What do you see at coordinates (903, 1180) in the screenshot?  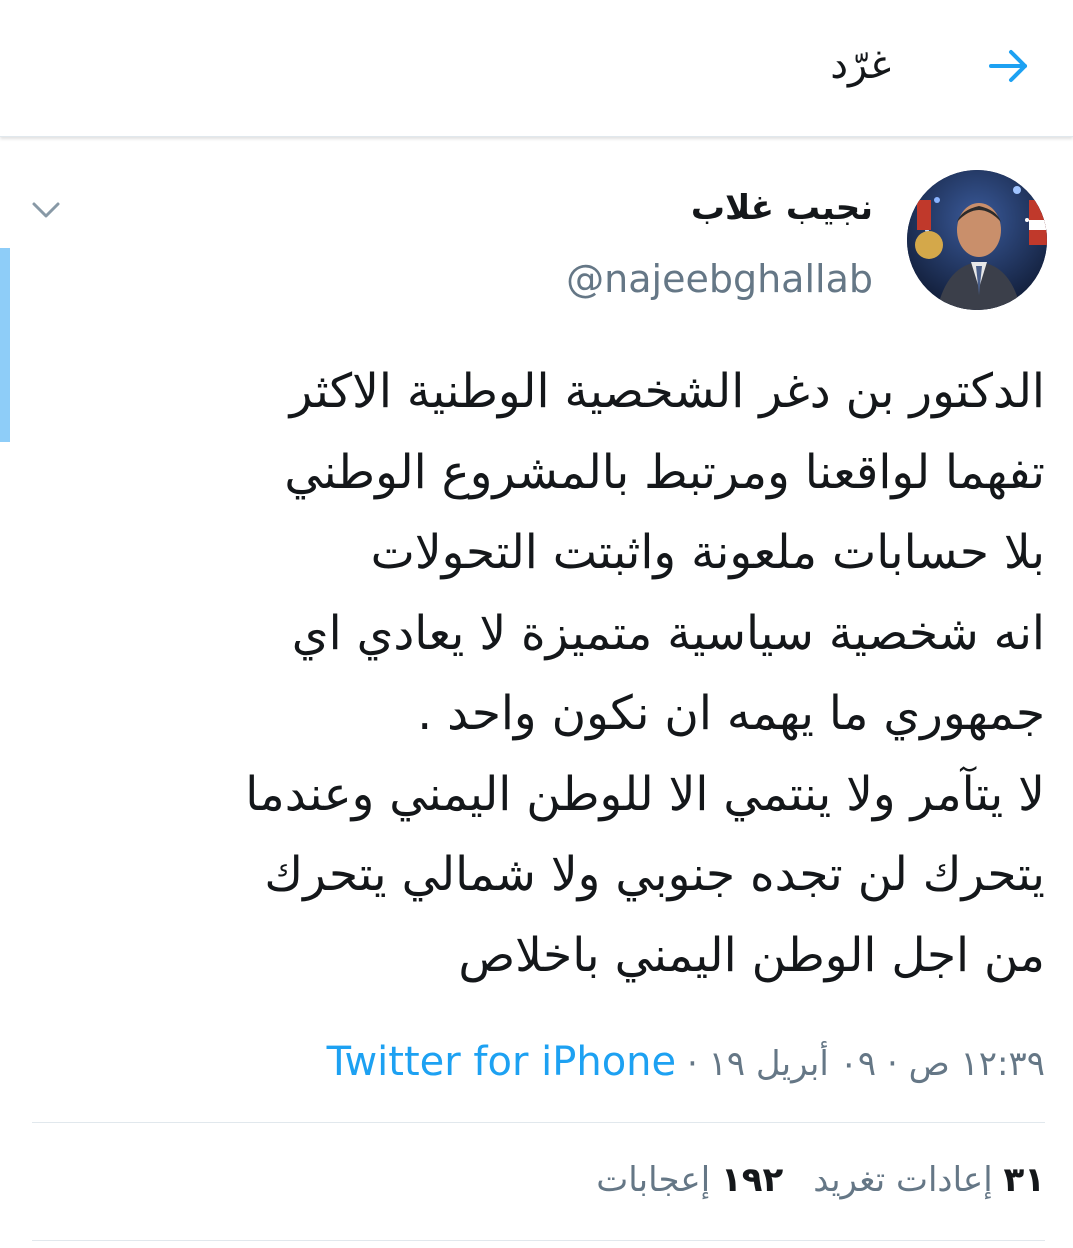 I see `retweets-label: إعادات تغريد` at bounding box center [903, 1180].